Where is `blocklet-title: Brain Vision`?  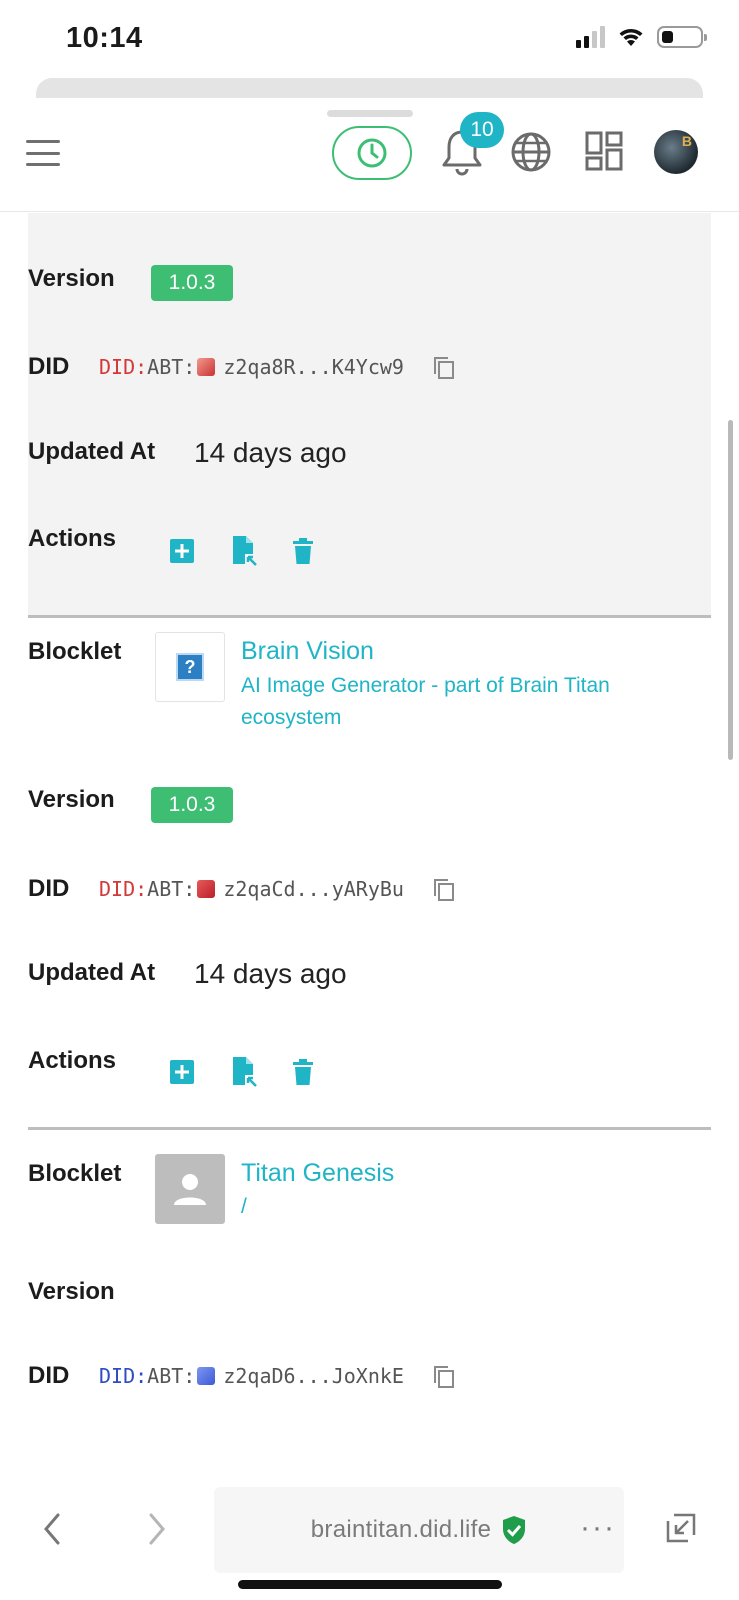 blocklet-title: Brain Vision is located at coordinates (307, 651).